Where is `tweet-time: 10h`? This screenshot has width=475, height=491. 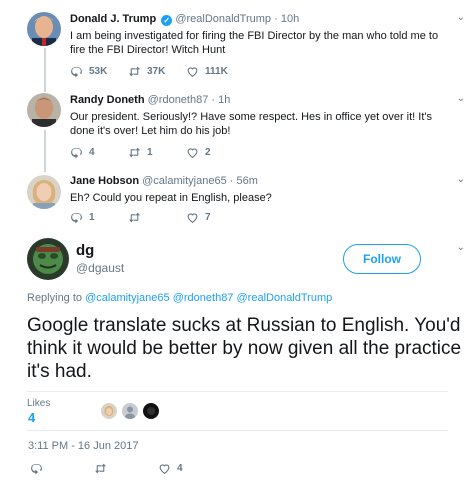
tweet-time: 10h is located at coordinates (290, 19).